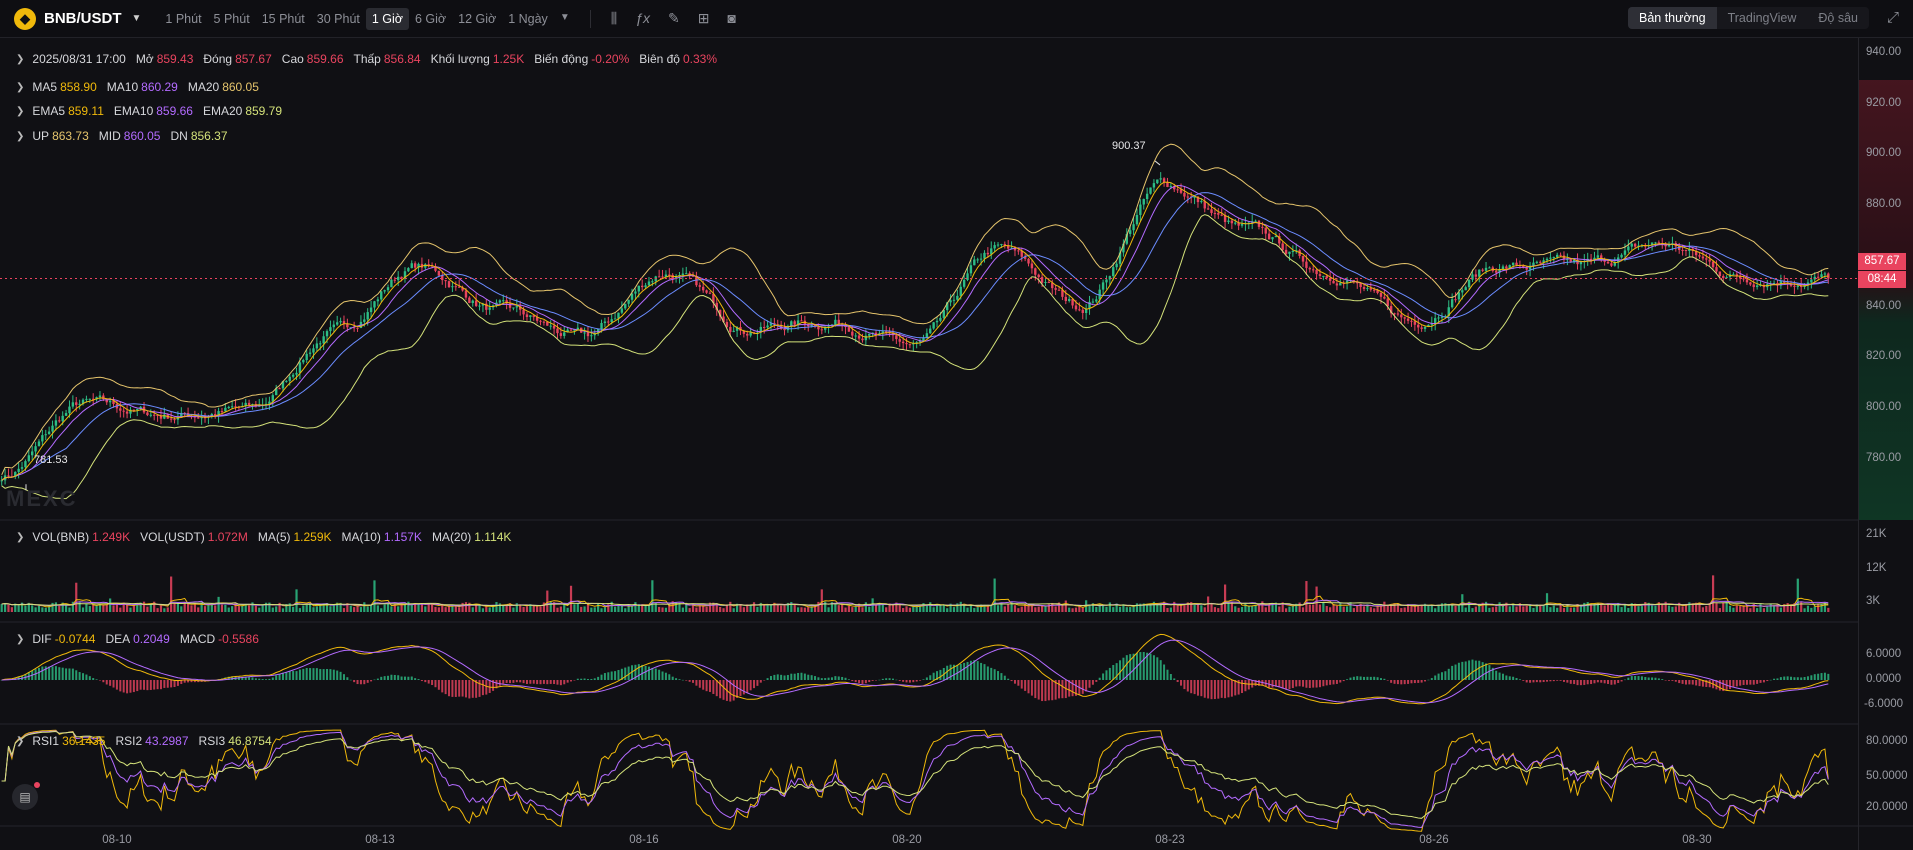  Describe the element at coordinates (129, 741) in the screenshot. I see `rsi2-label: RSI2` at that location.